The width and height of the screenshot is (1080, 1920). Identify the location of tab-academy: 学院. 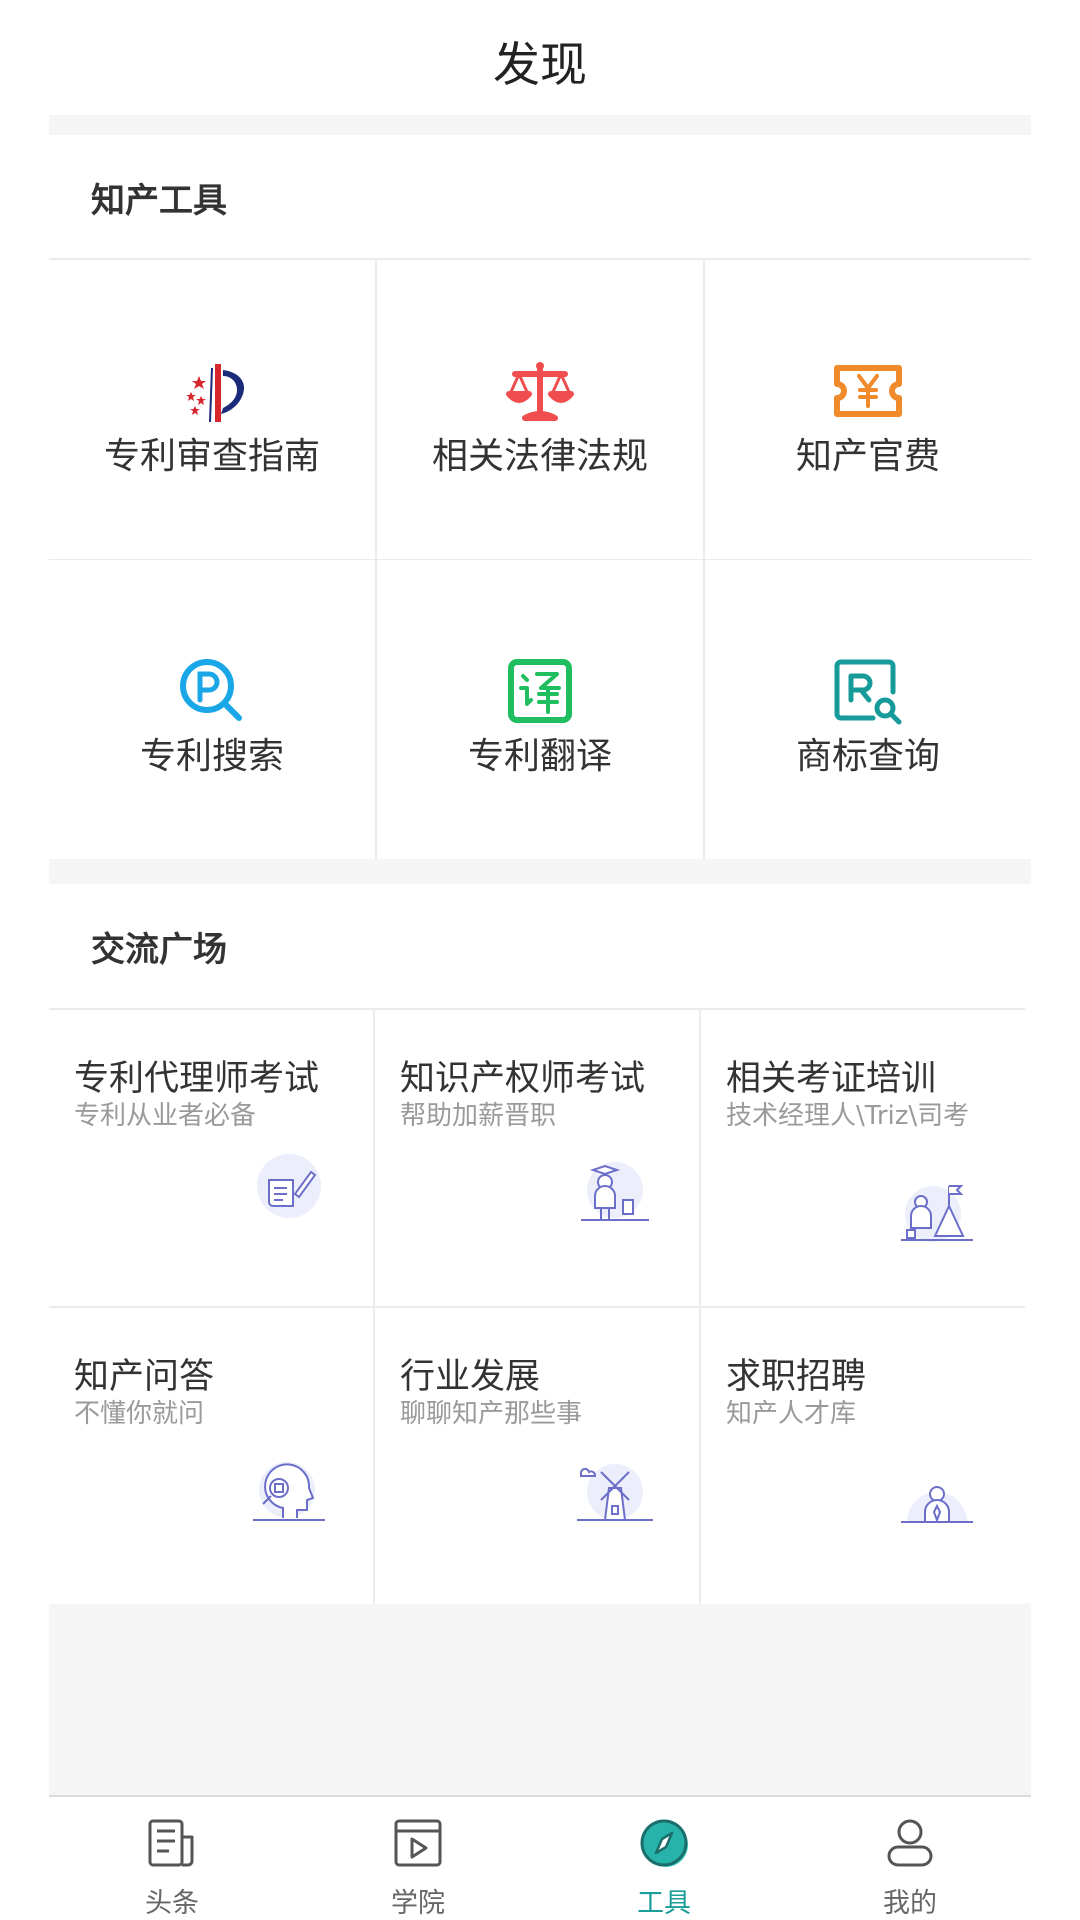
(418, 1858).